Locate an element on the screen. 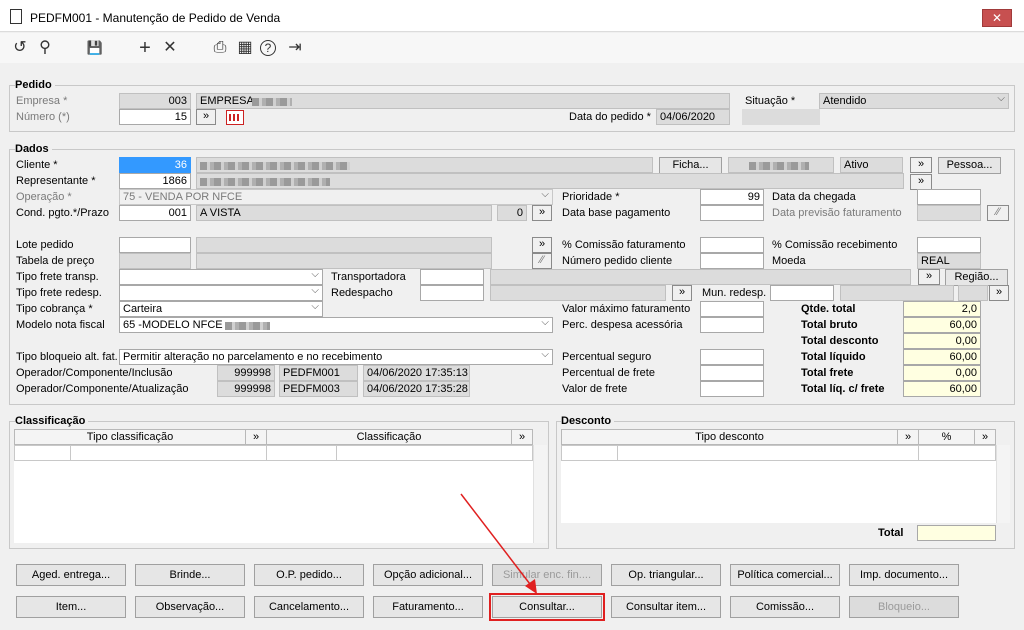 Image resolution: width=1024 pixels, height=630 pixels. close-button: ✕ is located at coordinates (997, 18).